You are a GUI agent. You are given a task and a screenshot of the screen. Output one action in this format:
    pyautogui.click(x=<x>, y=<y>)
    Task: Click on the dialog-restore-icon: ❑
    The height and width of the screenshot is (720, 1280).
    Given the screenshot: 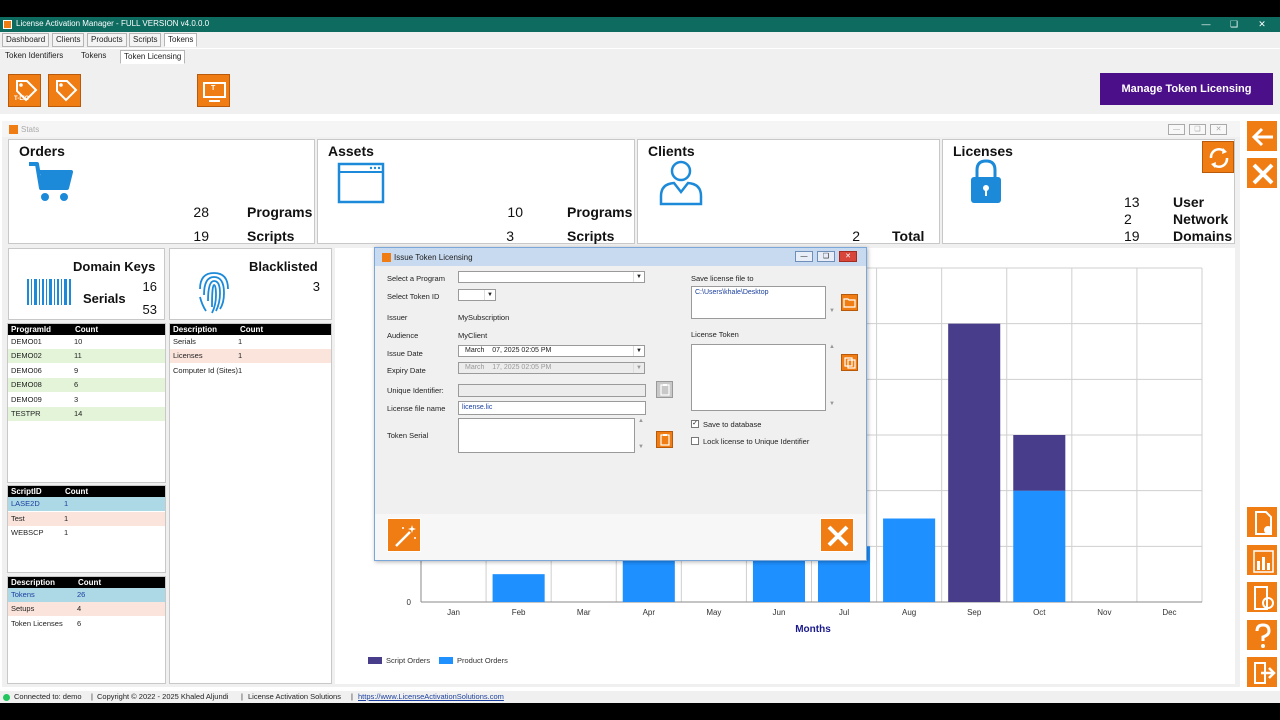 What is the action you would take?
    pyautogui.click(x=826, y=256)
    